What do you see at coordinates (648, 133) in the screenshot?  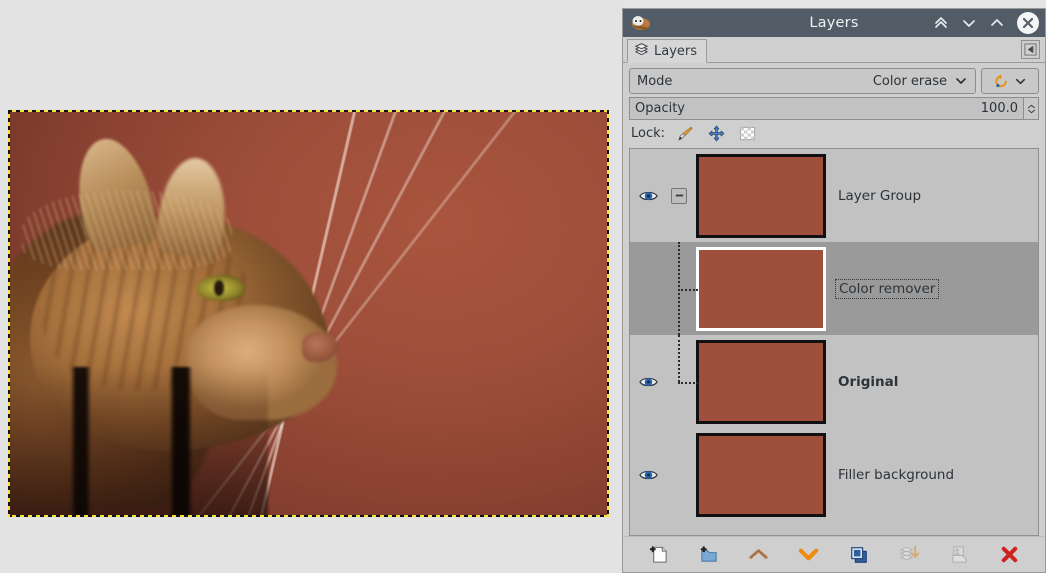 I see `lock-label: Lock:` at bounding box center [648, 133].